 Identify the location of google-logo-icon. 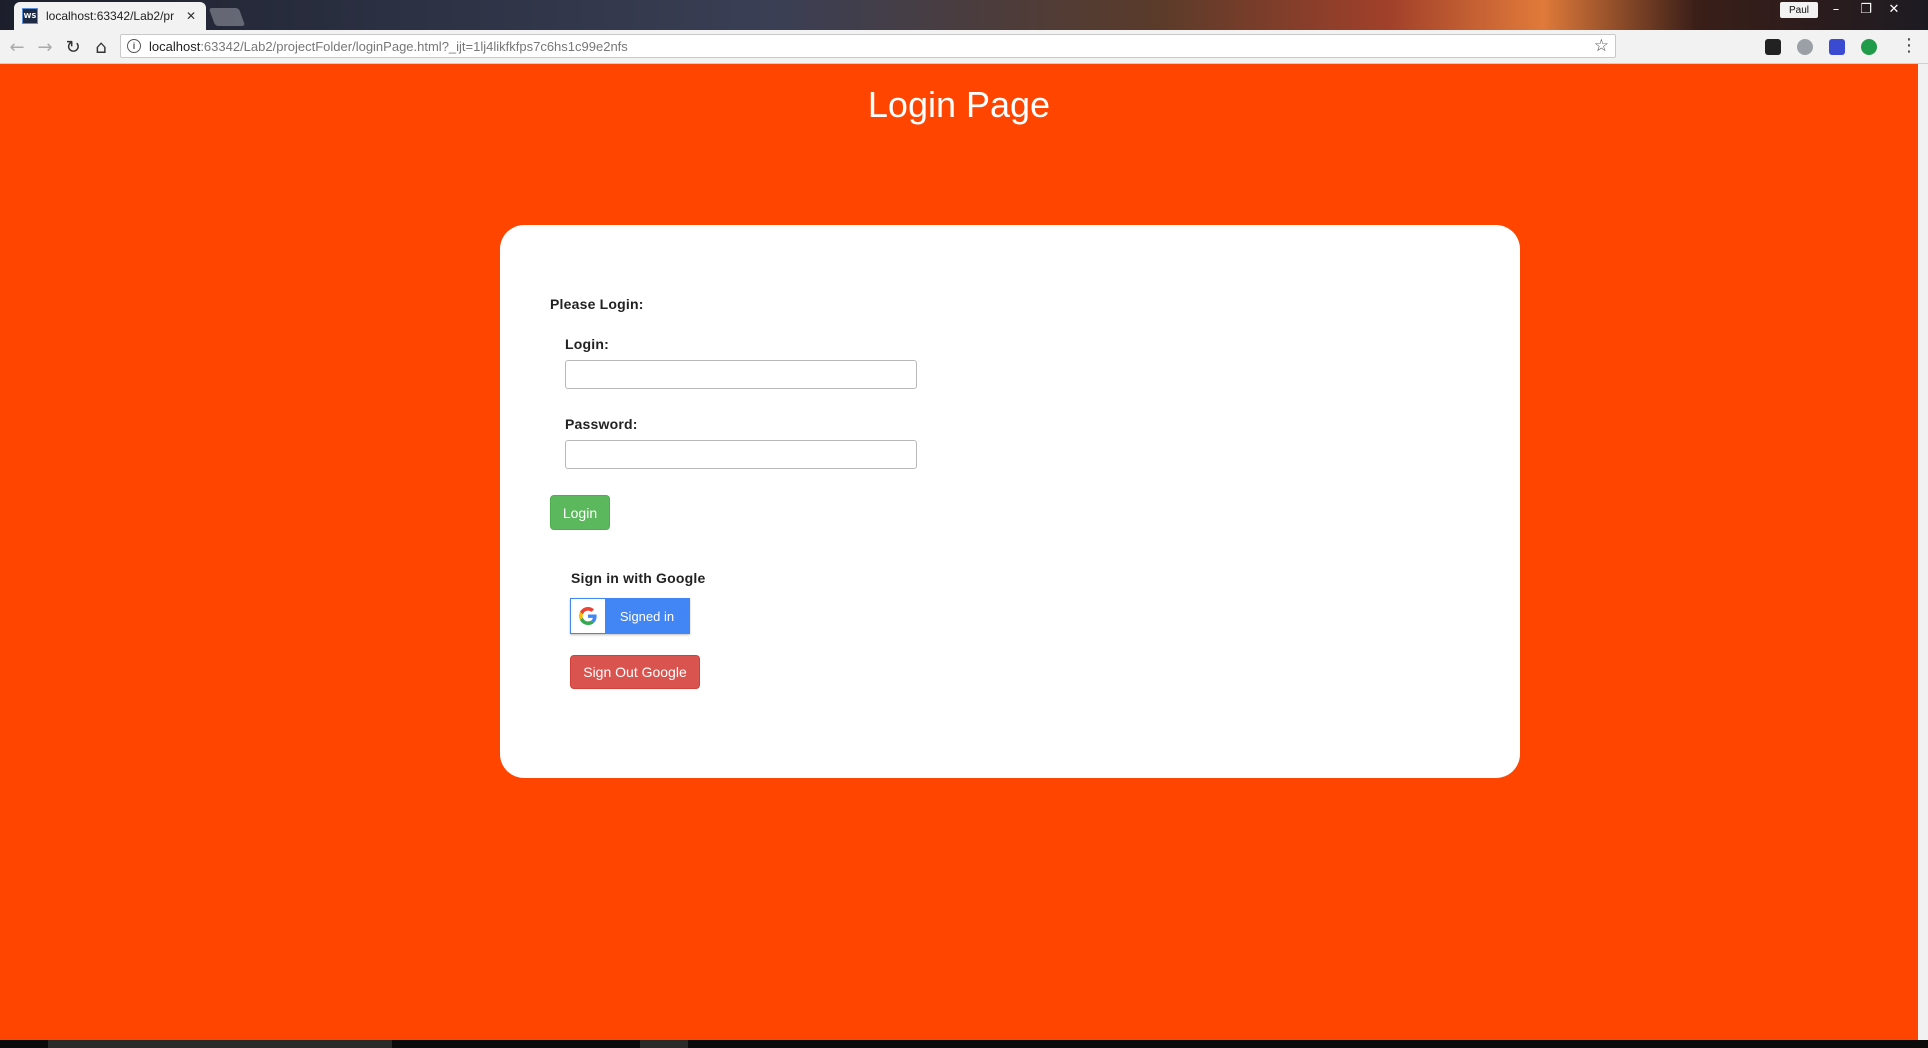
(588, 616).